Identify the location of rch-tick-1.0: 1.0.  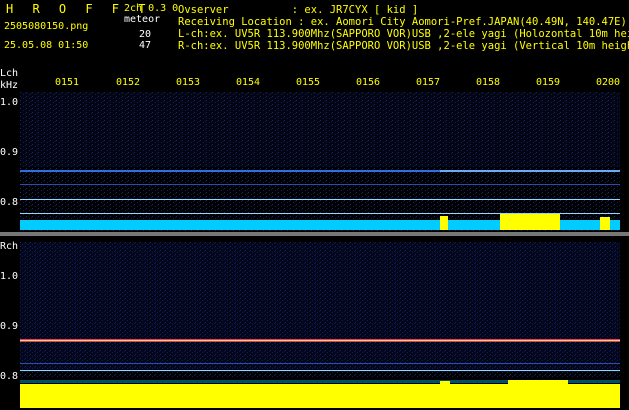
(9, 276).